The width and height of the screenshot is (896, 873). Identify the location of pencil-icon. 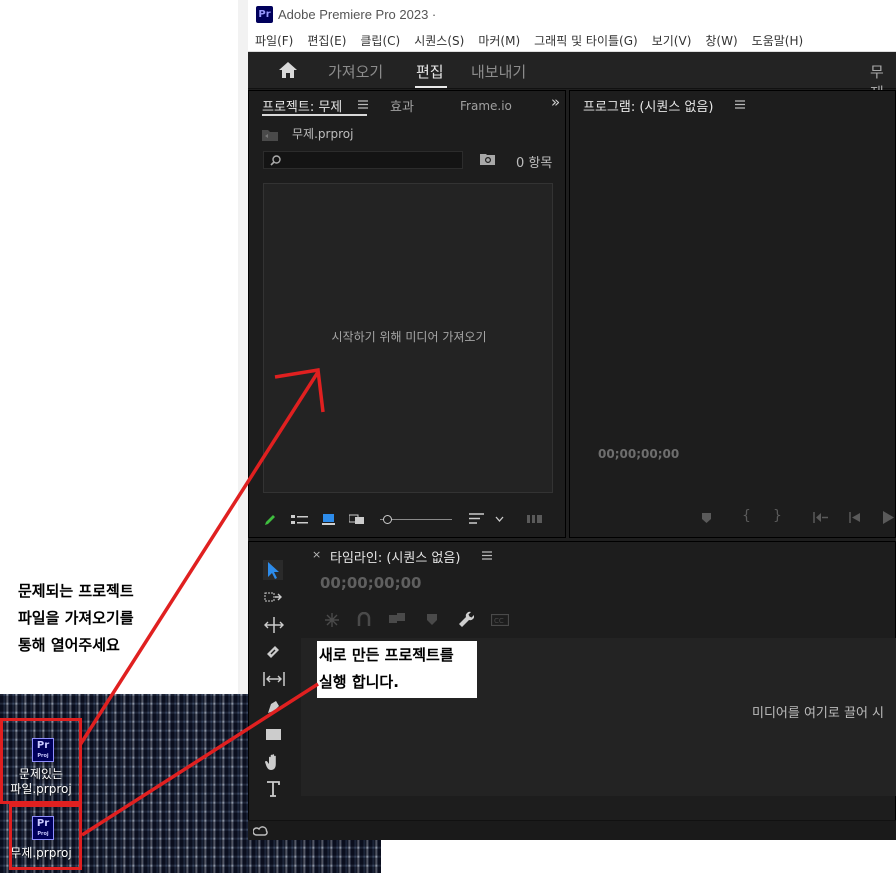
(270, 520).